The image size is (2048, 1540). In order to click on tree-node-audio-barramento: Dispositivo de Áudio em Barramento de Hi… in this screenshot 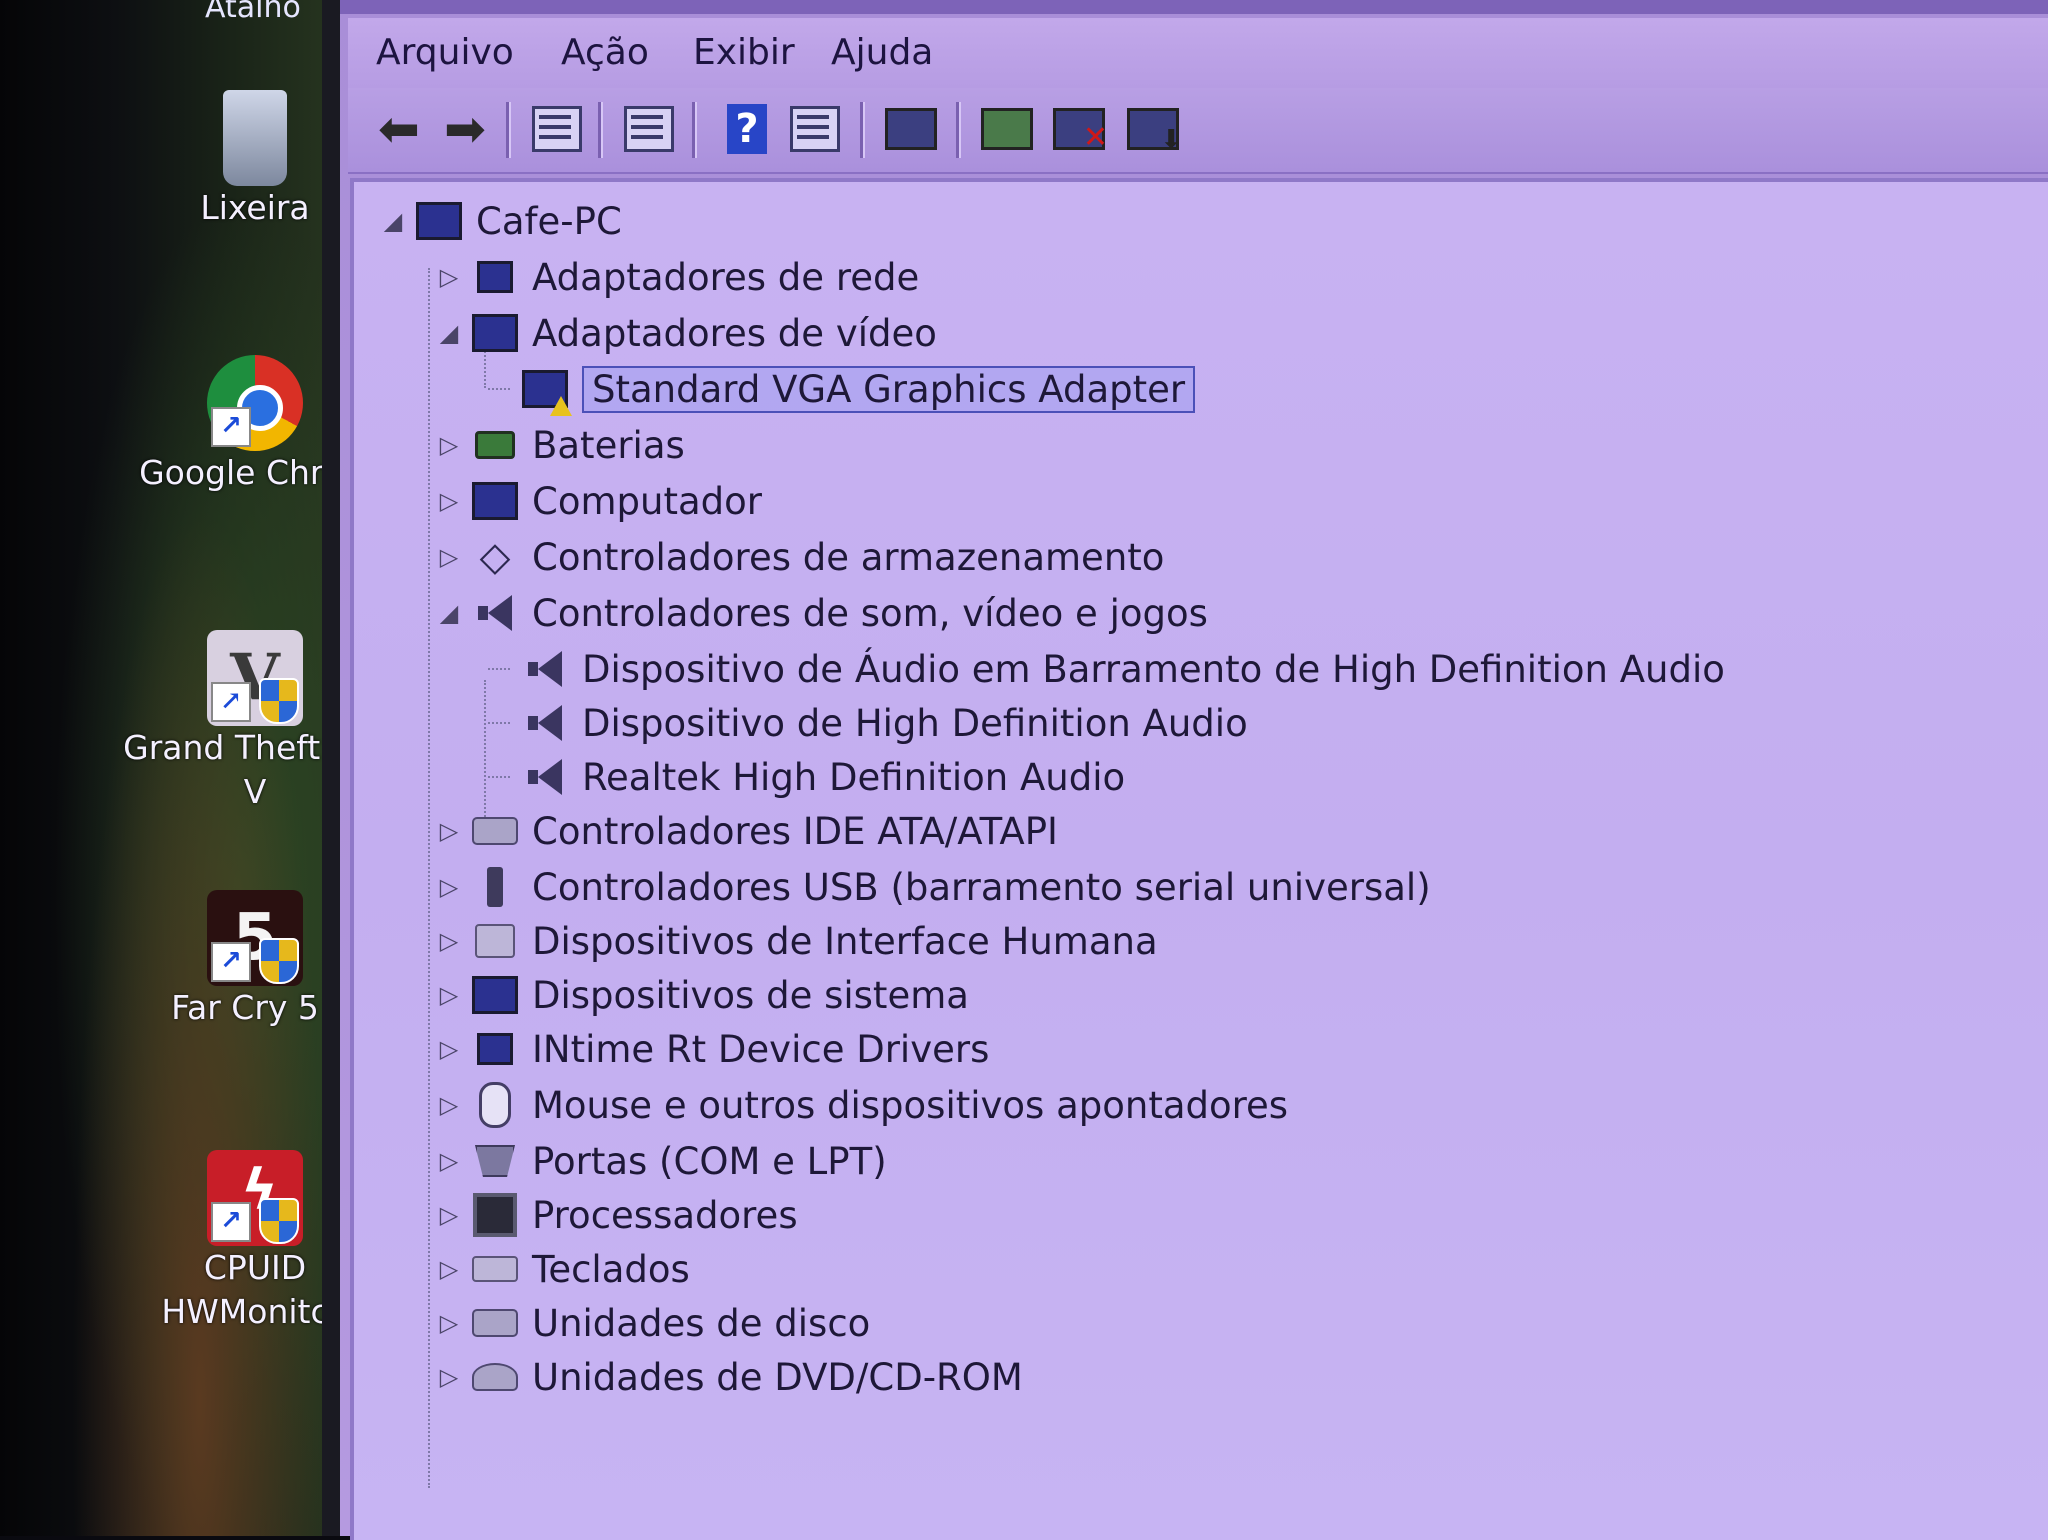, I will do `click(1106, 669)`.